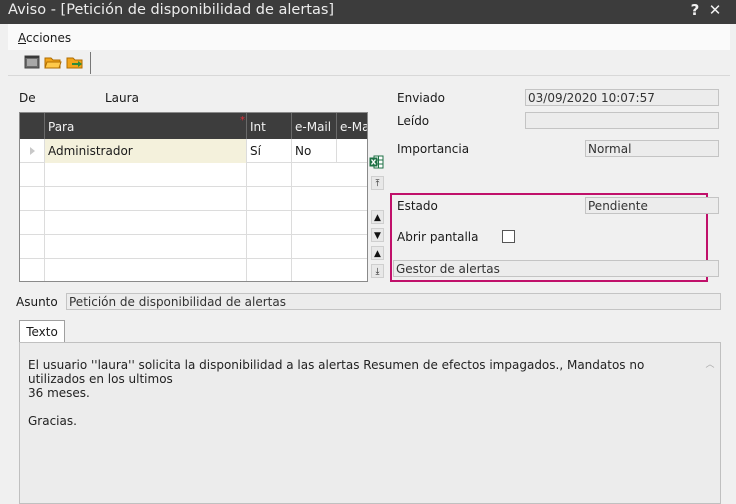  What do you see at coordinates (433, 149) in the screenshot?
I see `importance-label: Importancia` at bounding box center [433, 149].